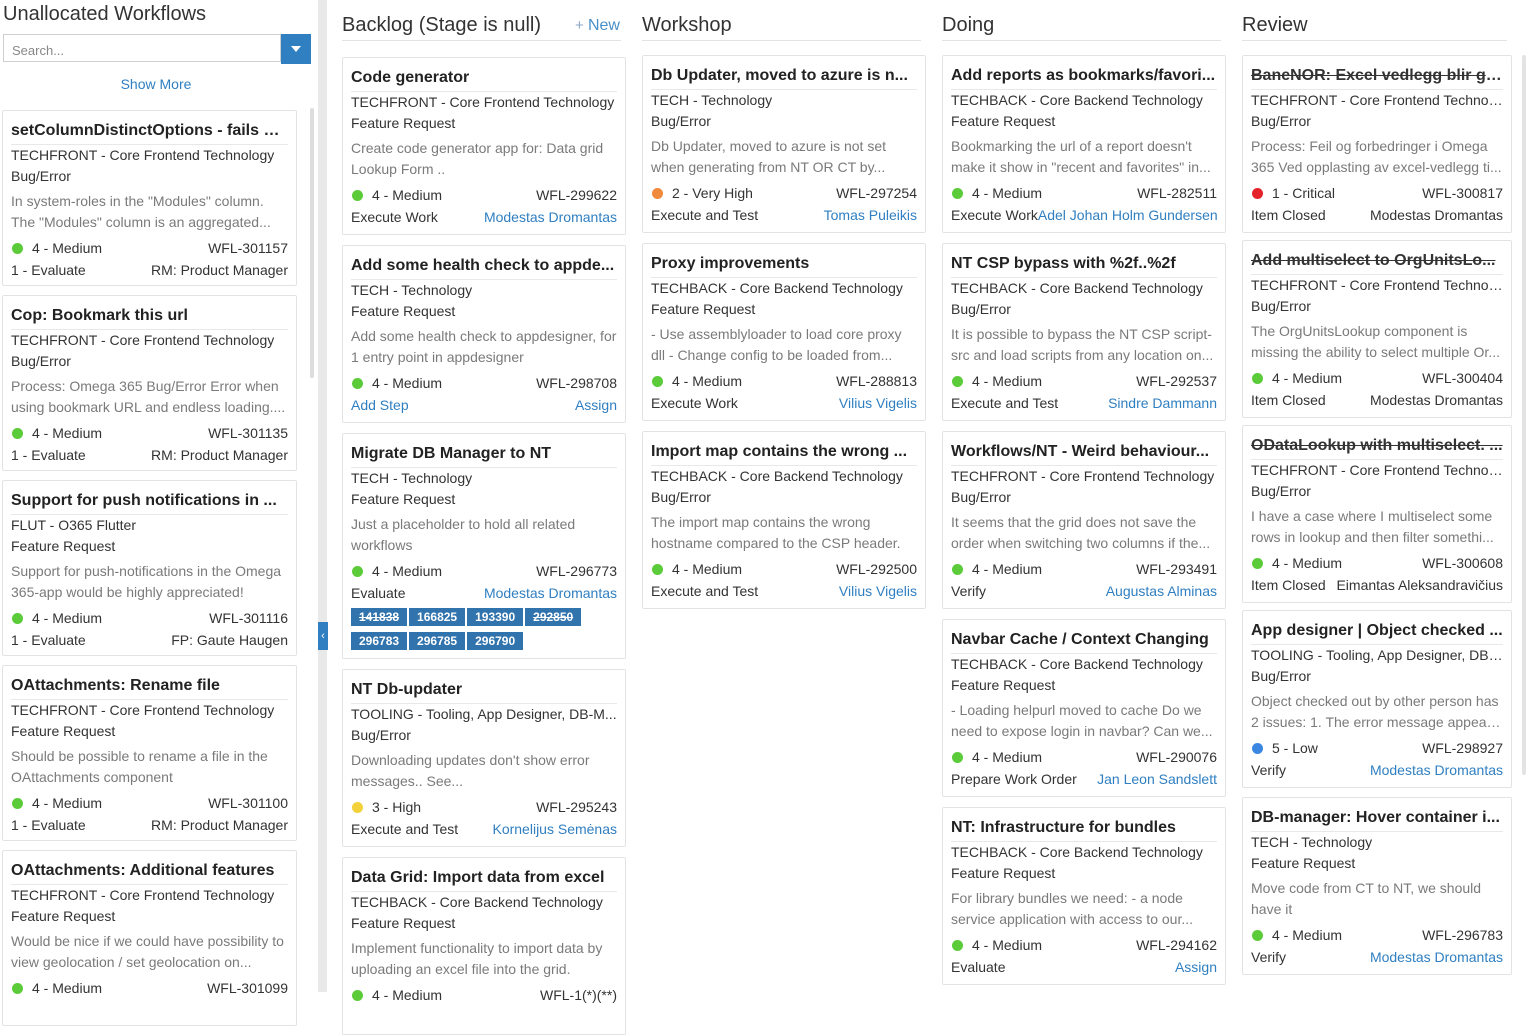 Image resolution: width=1528 pixels, height=1035 pixels. Describe the element at coordinates (296, 49) in the screenshot. I see `chevron-down-icon` at that location.